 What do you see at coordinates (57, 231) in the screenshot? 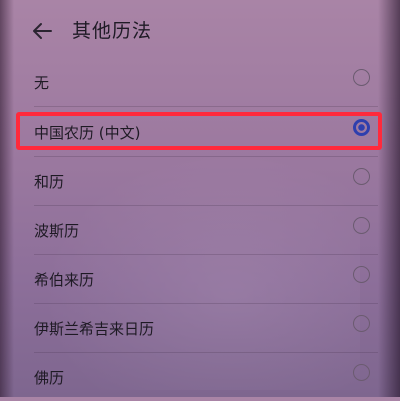
I see `option-label: 波斯历` at bounding box center [57, 231].